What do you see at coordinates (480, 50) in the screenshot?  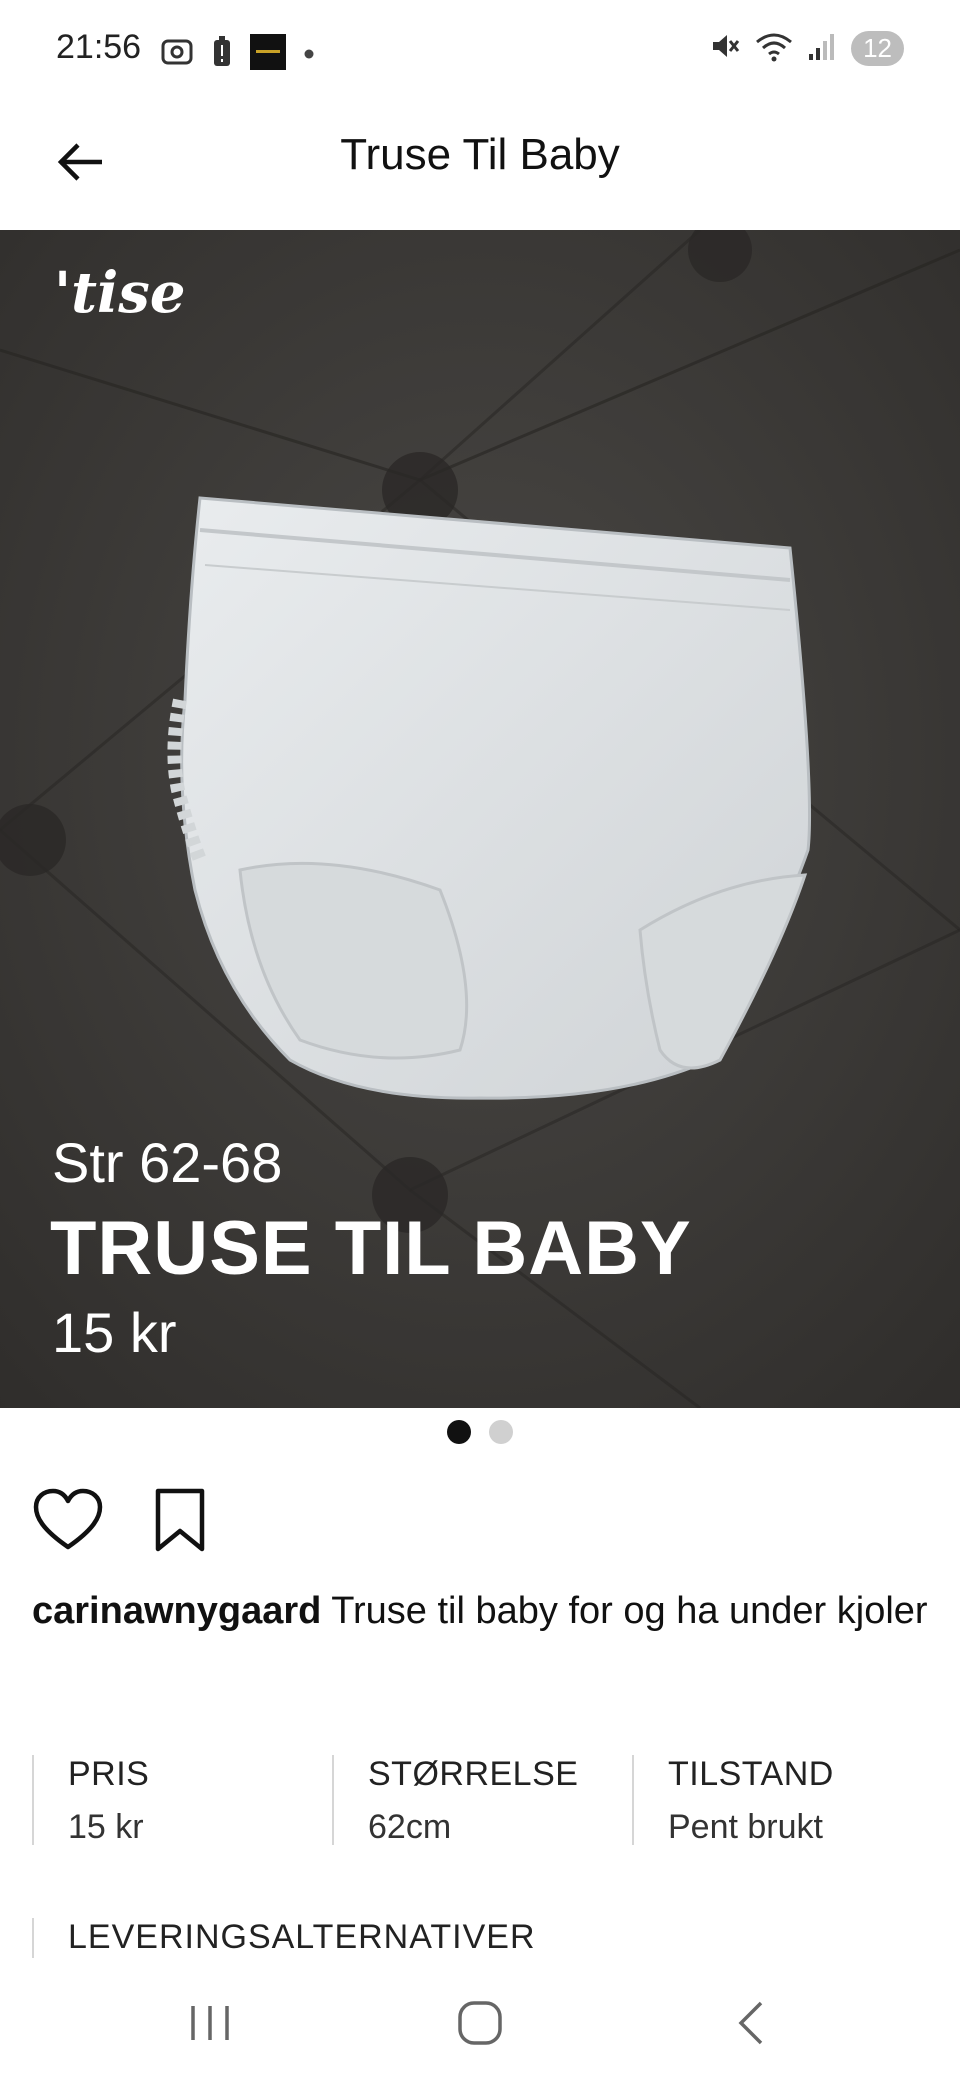 I see `status-bar: 21:56 12` at bounding box center [480, 50].